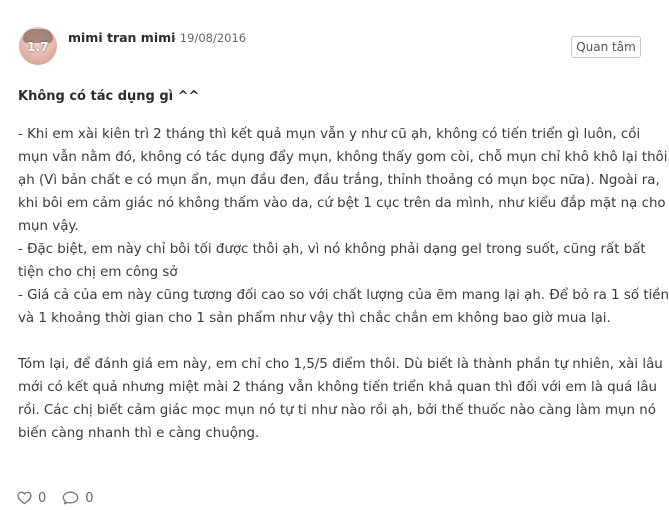 The height and width of the screenshot is (510, 669). What do you see at coordinates (38, 47) in the screenshot?
I see `score-badge: 1.7` at bounding box center [38, 47].